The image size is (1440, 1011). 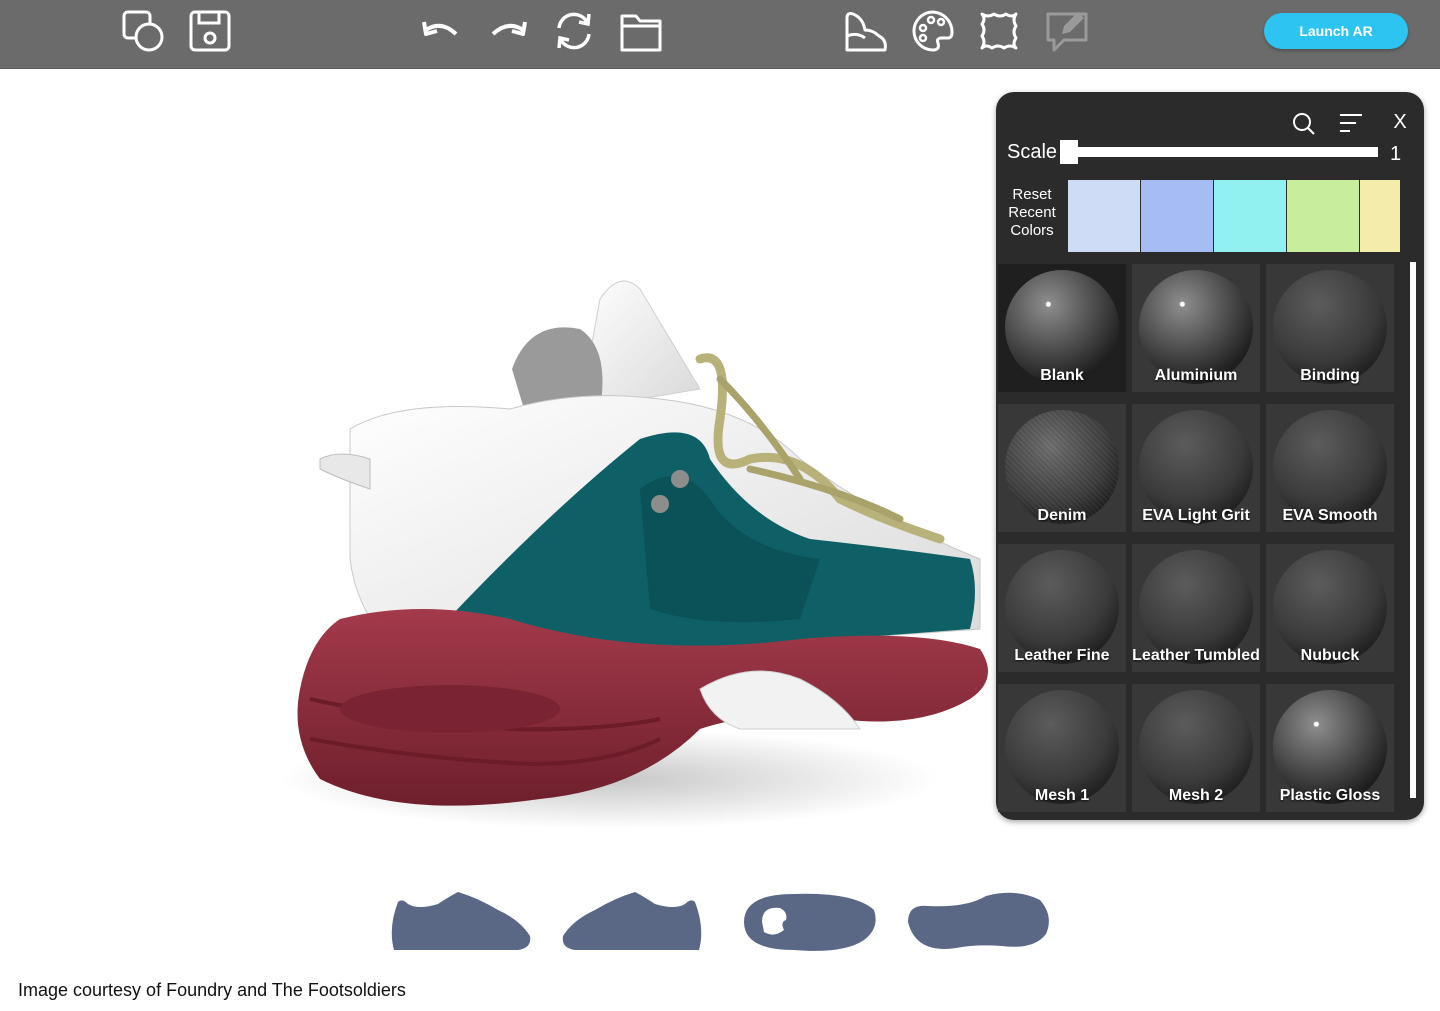 I want to click on save-button, so click(x=210, y=31).